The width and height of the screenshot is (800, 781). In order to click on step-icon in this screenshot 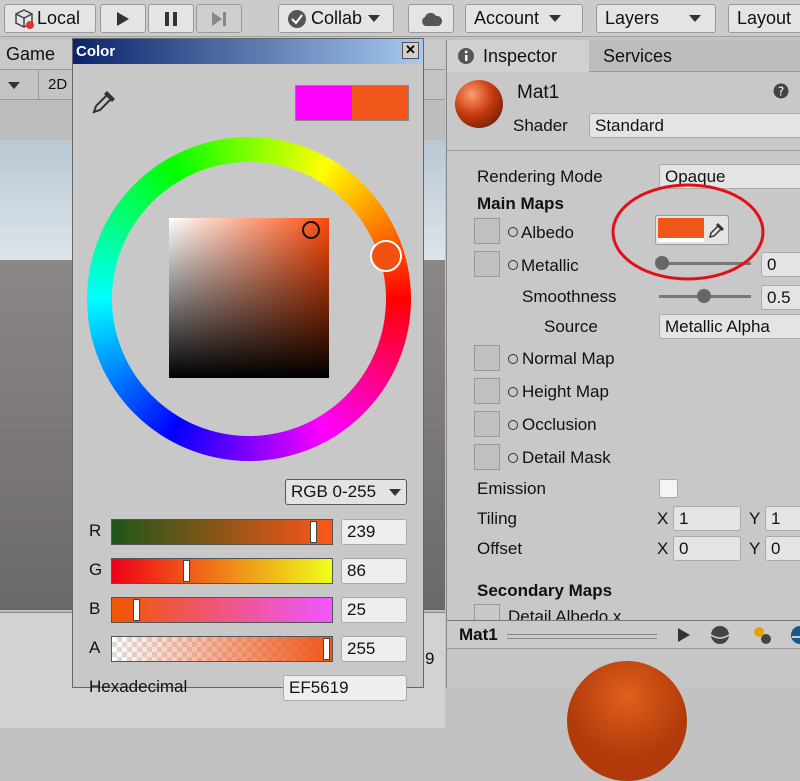, I will do `click(219, 18)`.